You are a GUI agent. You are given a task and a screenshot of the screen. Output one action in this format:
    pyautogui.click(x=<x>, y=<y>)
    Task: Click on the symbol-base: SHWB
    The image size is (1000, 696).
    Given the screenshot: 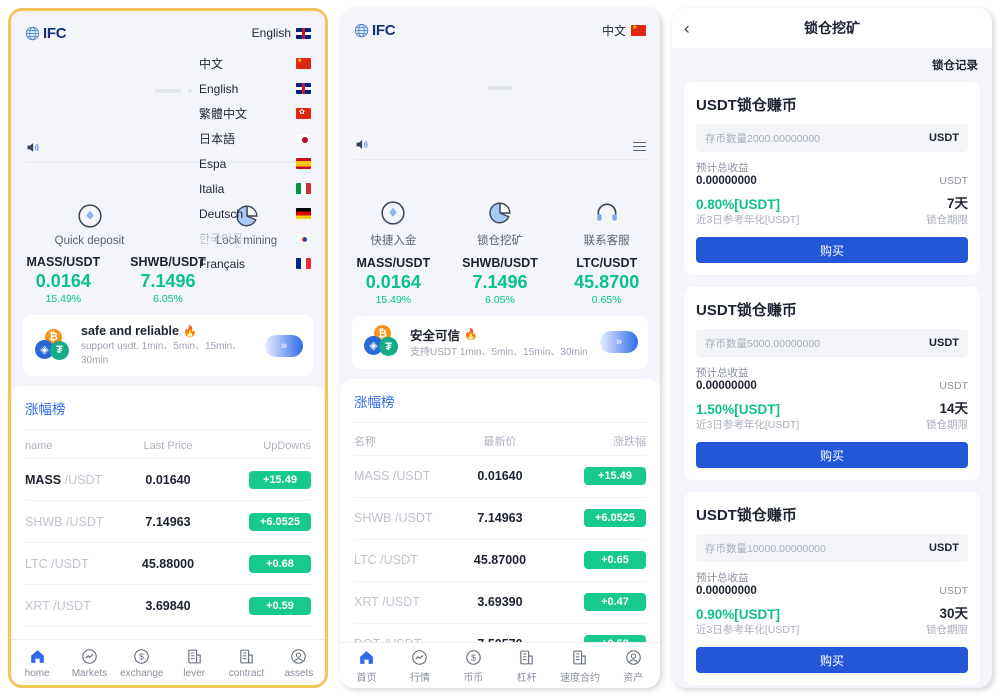 What is the action you would take?
    pyautogui.click(x=44, y=521)
    